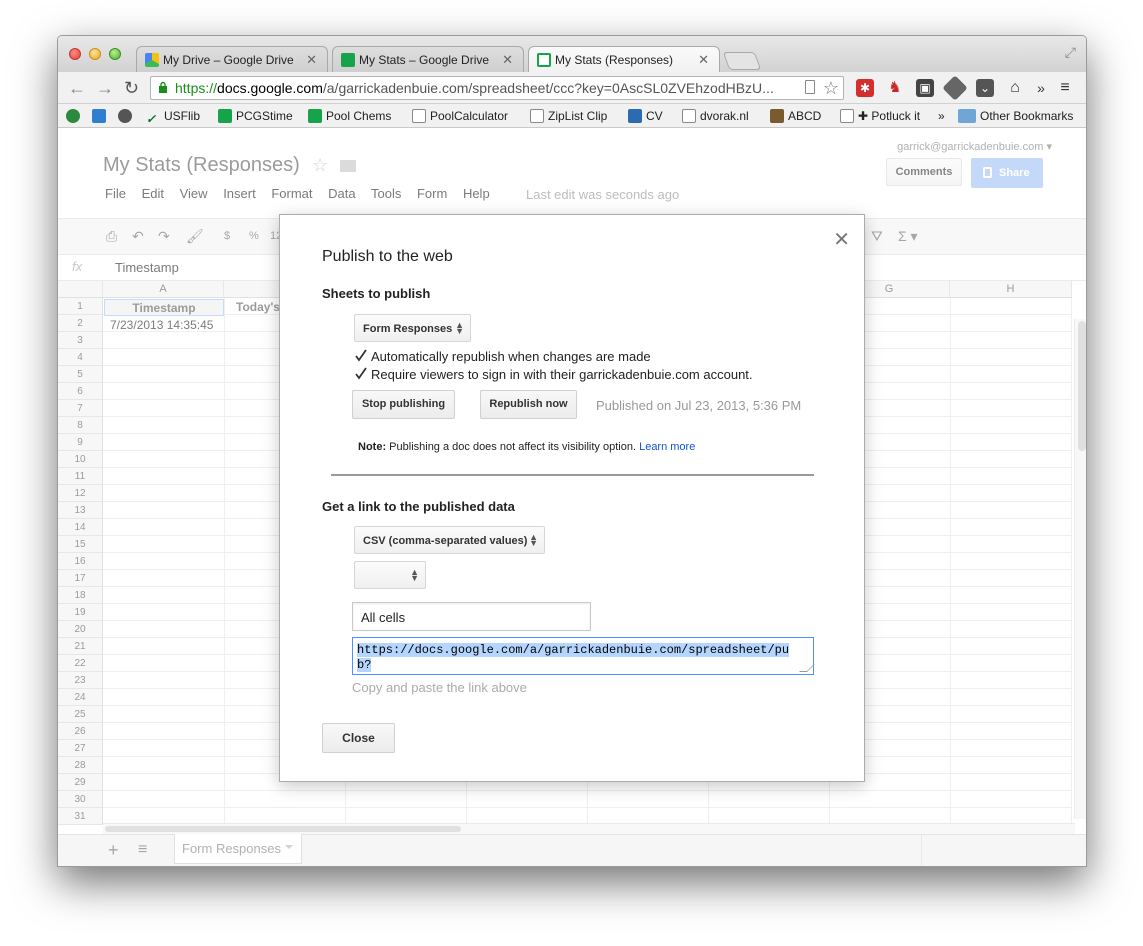  Describe the element at coordinates (408, 329) in the screenshot. I see `select-value: Form Responses` at that location.